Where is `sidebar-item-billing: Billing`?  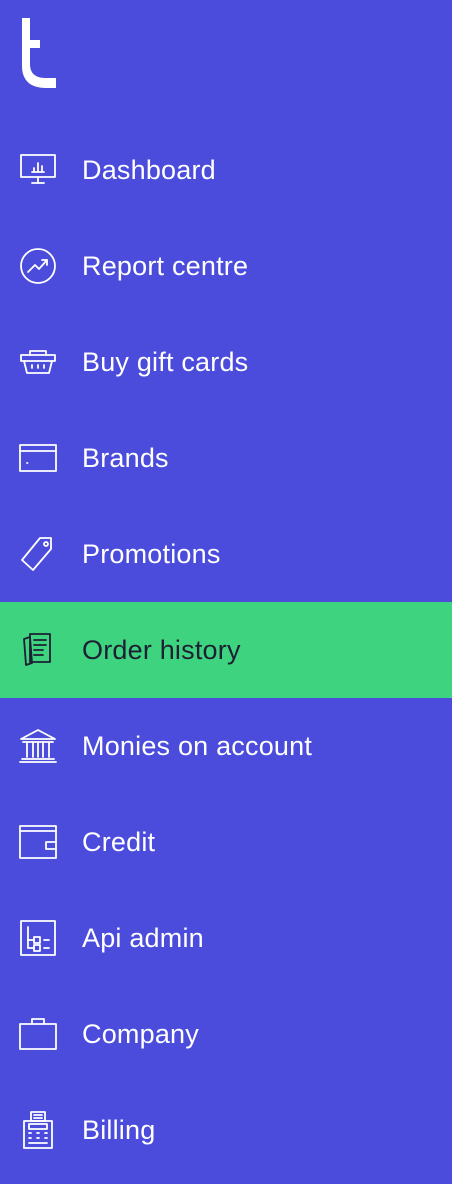 sidebar-item-billing: Billing is located at coordinates (226, 1130).